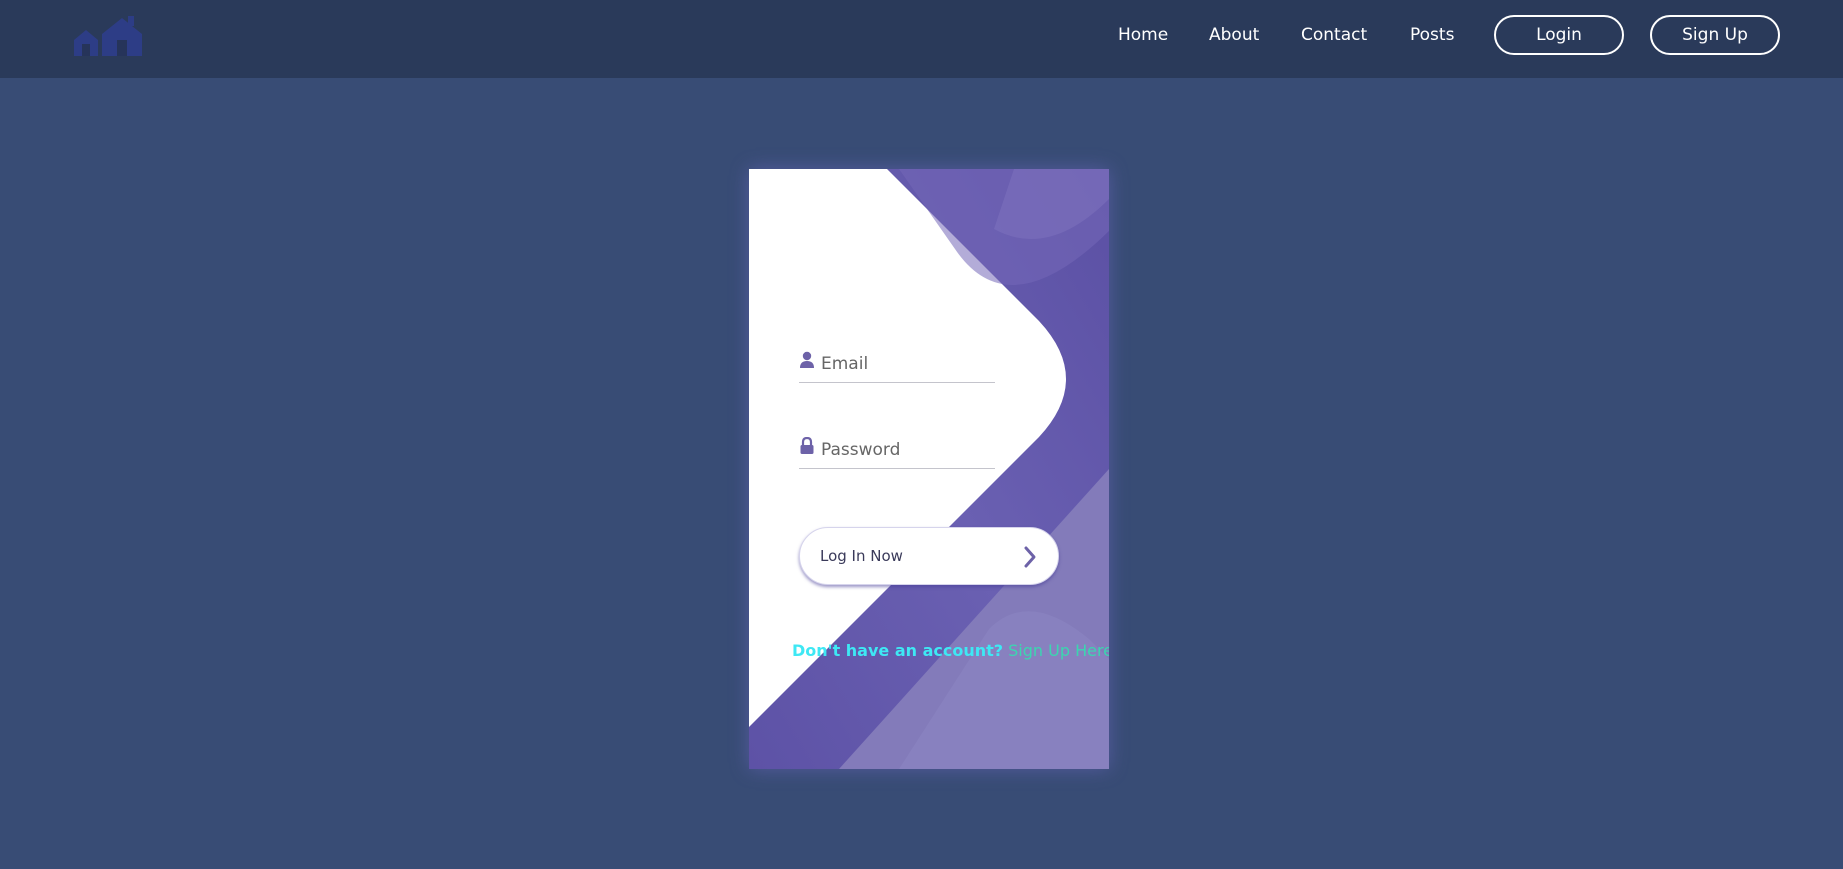  What do you see at coordinates (921, 39) in the screenshot?
I see `navbar: Home About Contact Posts Login Sign Up` at bounding box center [921, 39].